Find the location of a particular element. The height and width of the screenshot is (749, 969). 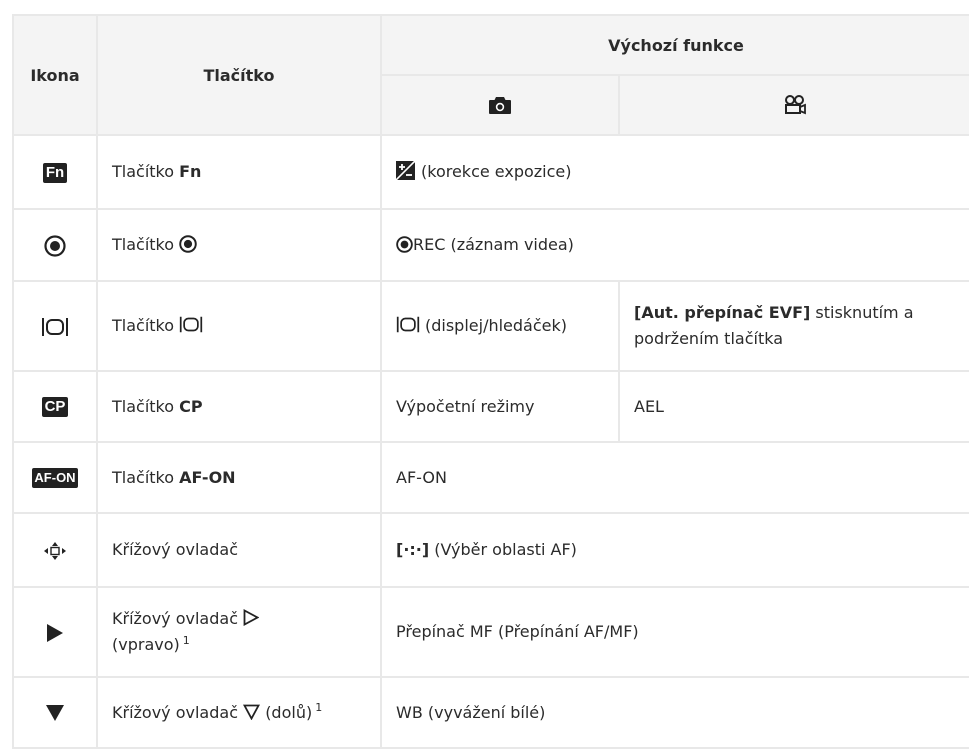

function-text: (Výběr oblasti AF) is located at coordinates (505, 549).